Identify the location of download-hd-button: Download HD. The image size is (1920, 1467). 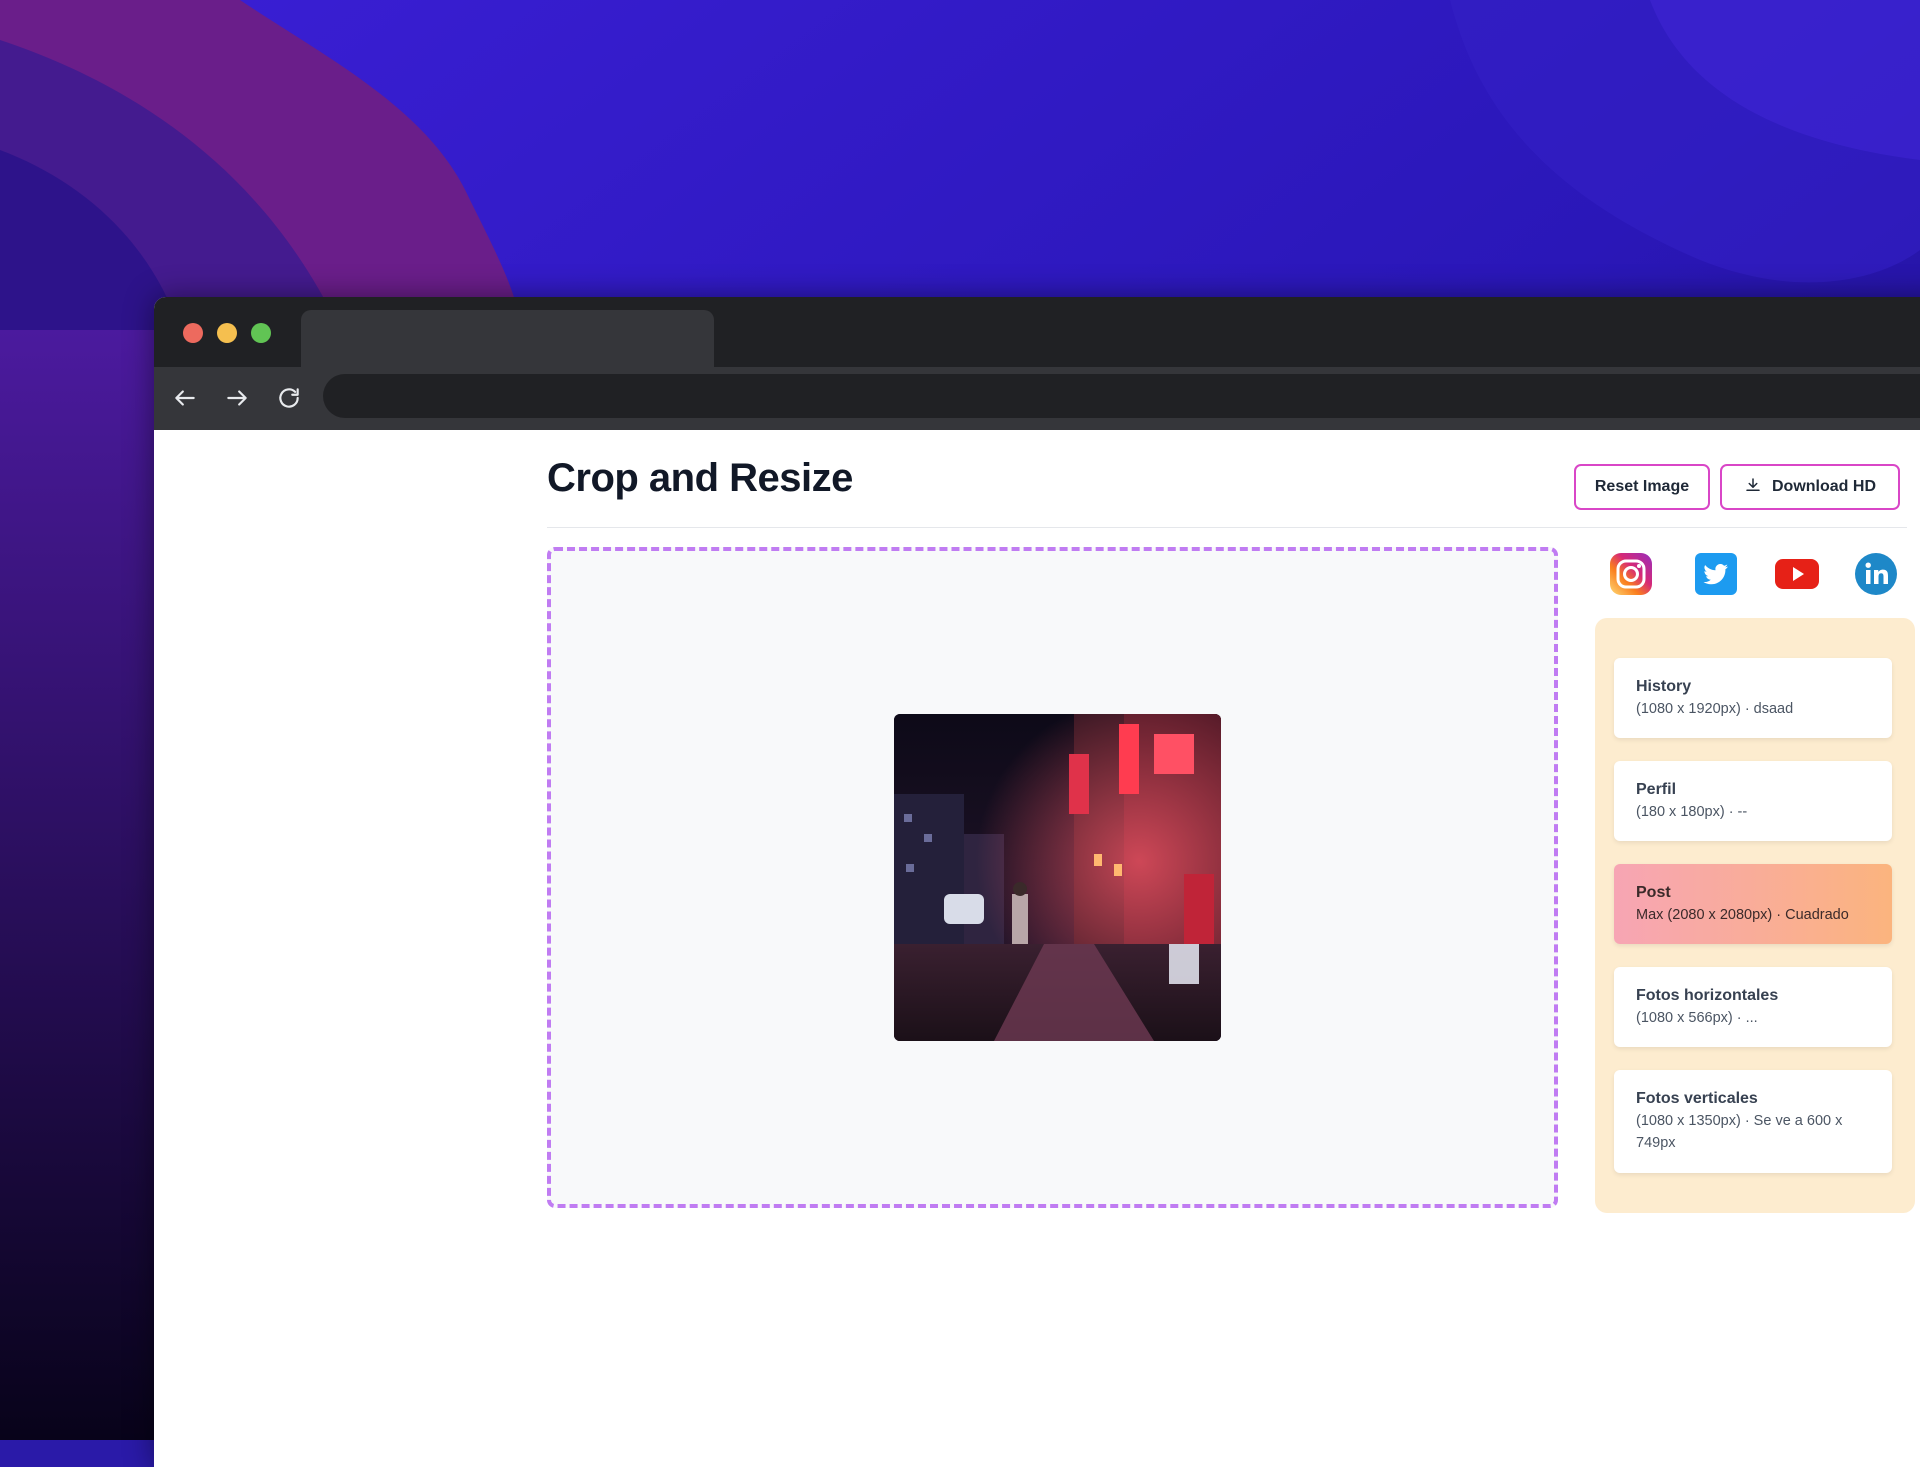
(1810, 487).